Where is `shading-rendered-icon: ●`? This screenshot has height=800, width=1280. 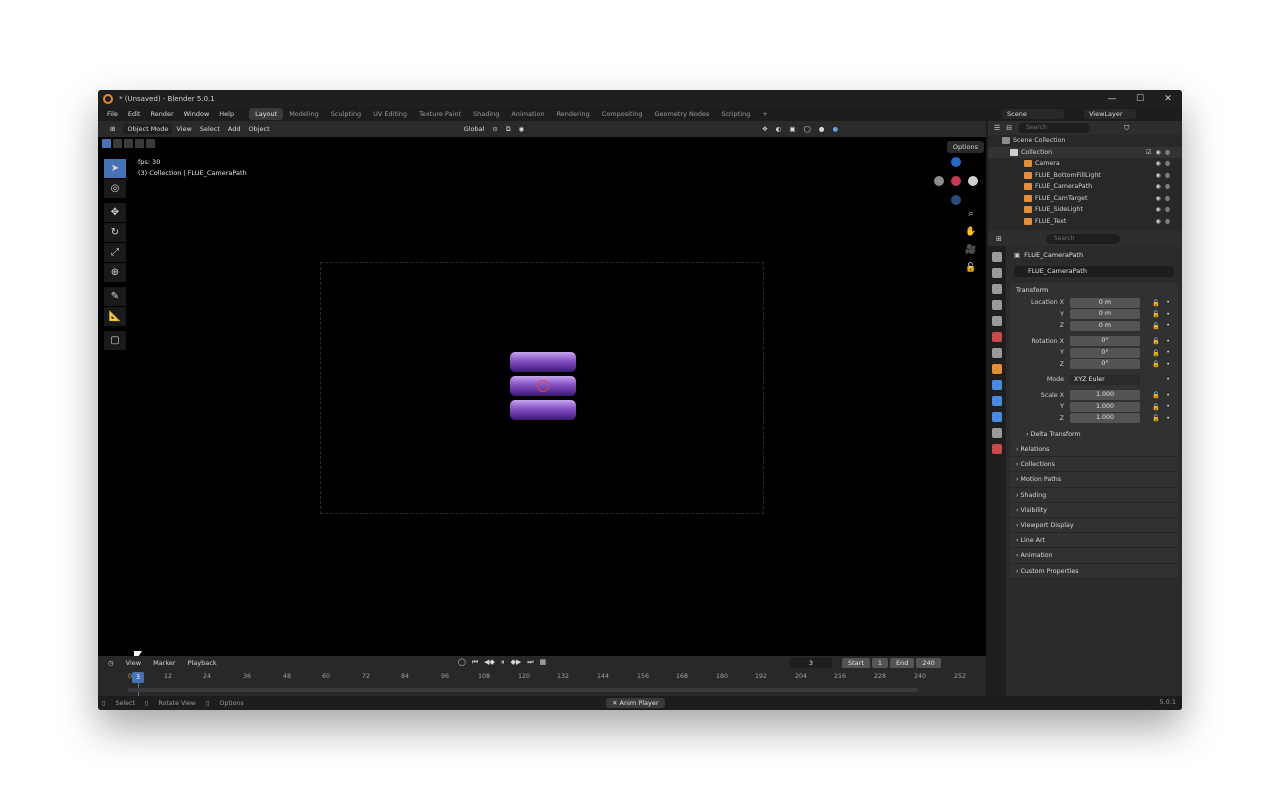
shading-rendered-icon: ● is located at coordinates (835, 129).